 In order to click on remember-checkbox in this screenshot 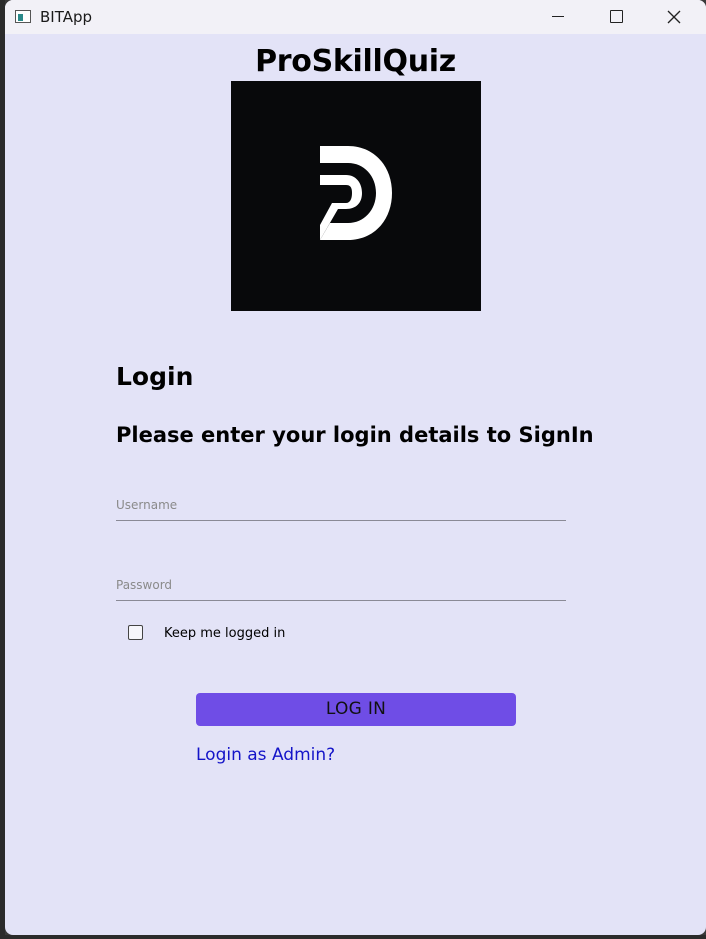, I will do `click(135, 632)`.